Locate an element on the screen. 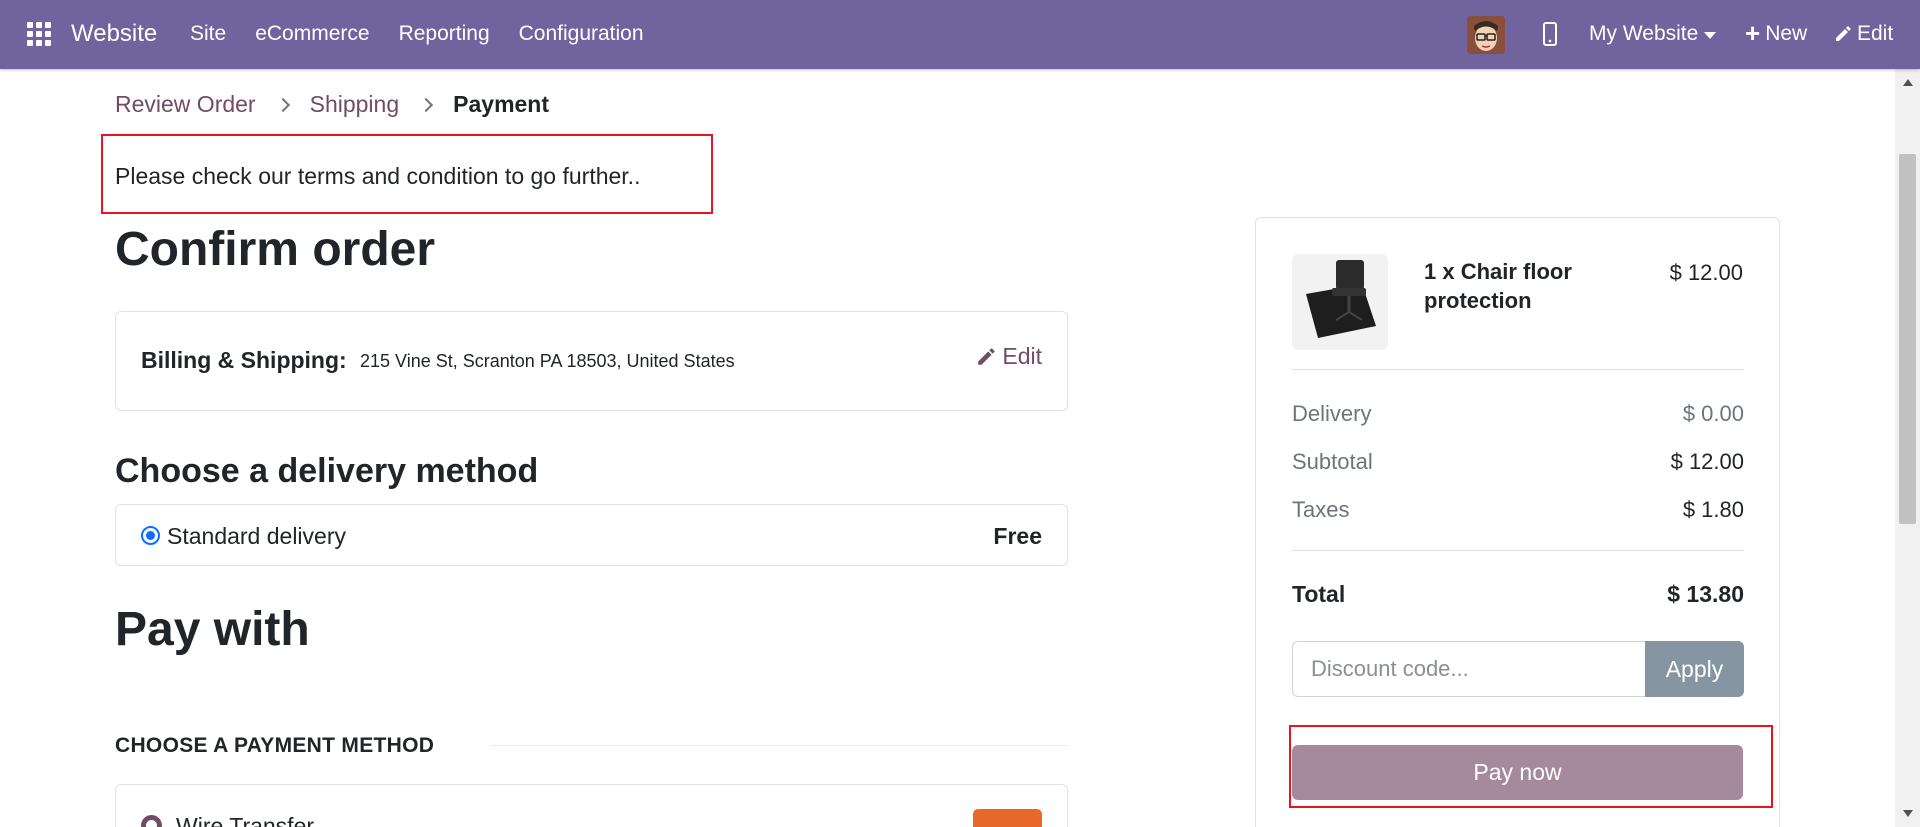 The width and height of the screenshot is (1920, 827). mobile-preview-icon is located at coordinates (1550, 34).